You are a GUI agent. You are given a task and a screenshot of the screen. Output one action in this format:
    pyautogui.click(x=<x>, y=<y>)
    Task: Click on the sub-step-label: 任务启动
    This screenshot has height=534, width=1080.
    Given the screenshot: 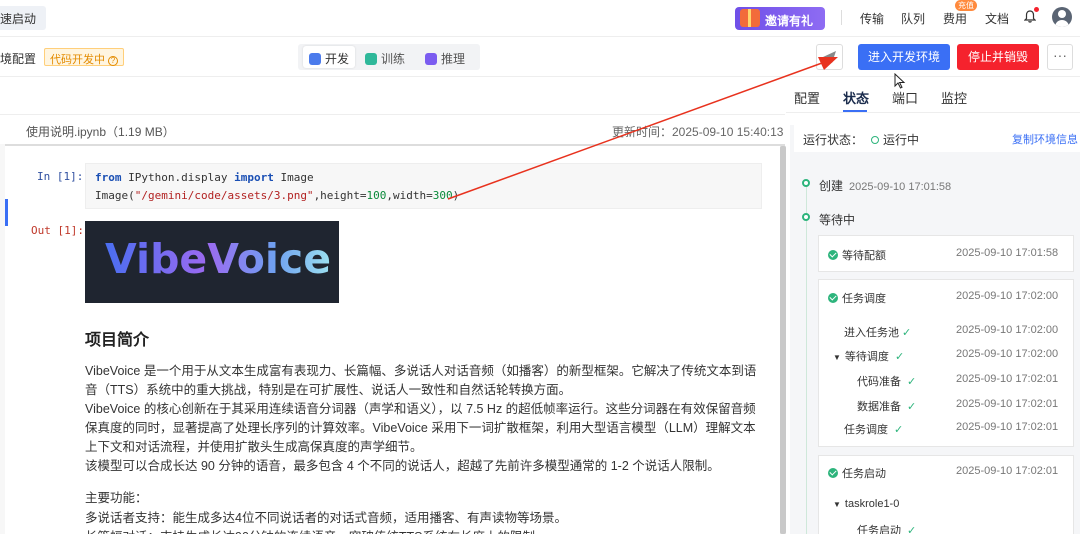 What is the action you would take?
    pyautogui.click(x=879, y=529)
    